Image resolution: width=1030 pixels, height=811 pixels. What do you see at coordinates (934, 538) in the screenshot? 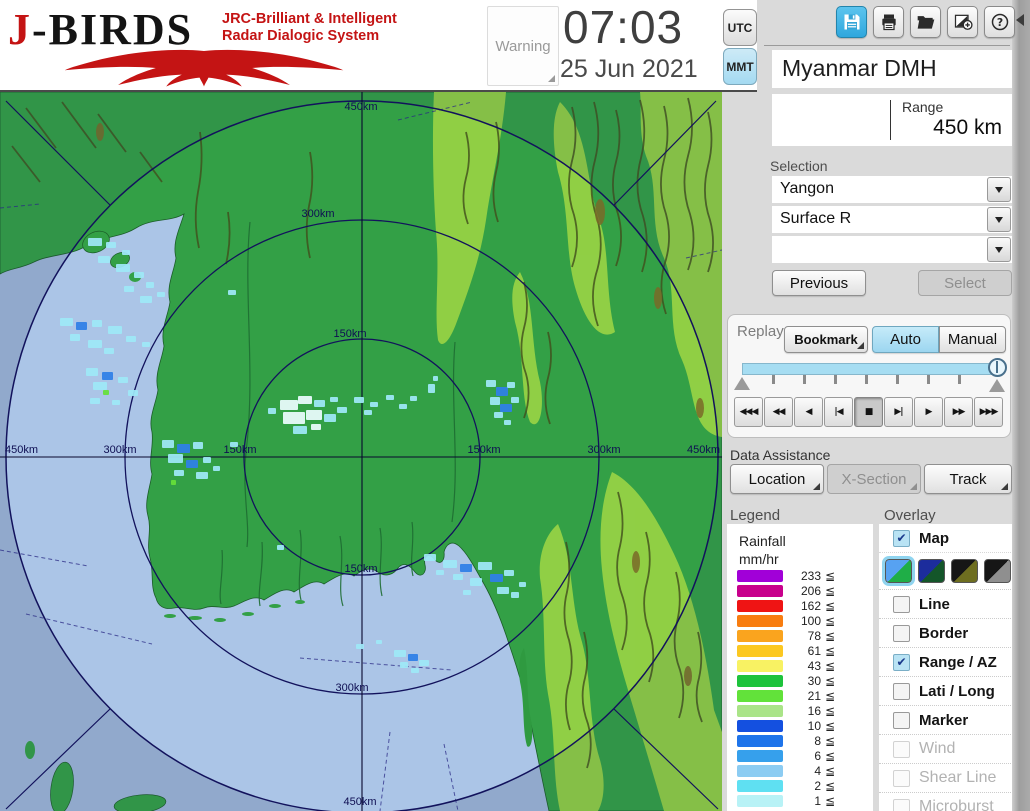
I see `overlay-item-label: Map` at bounding box center [934, 538].